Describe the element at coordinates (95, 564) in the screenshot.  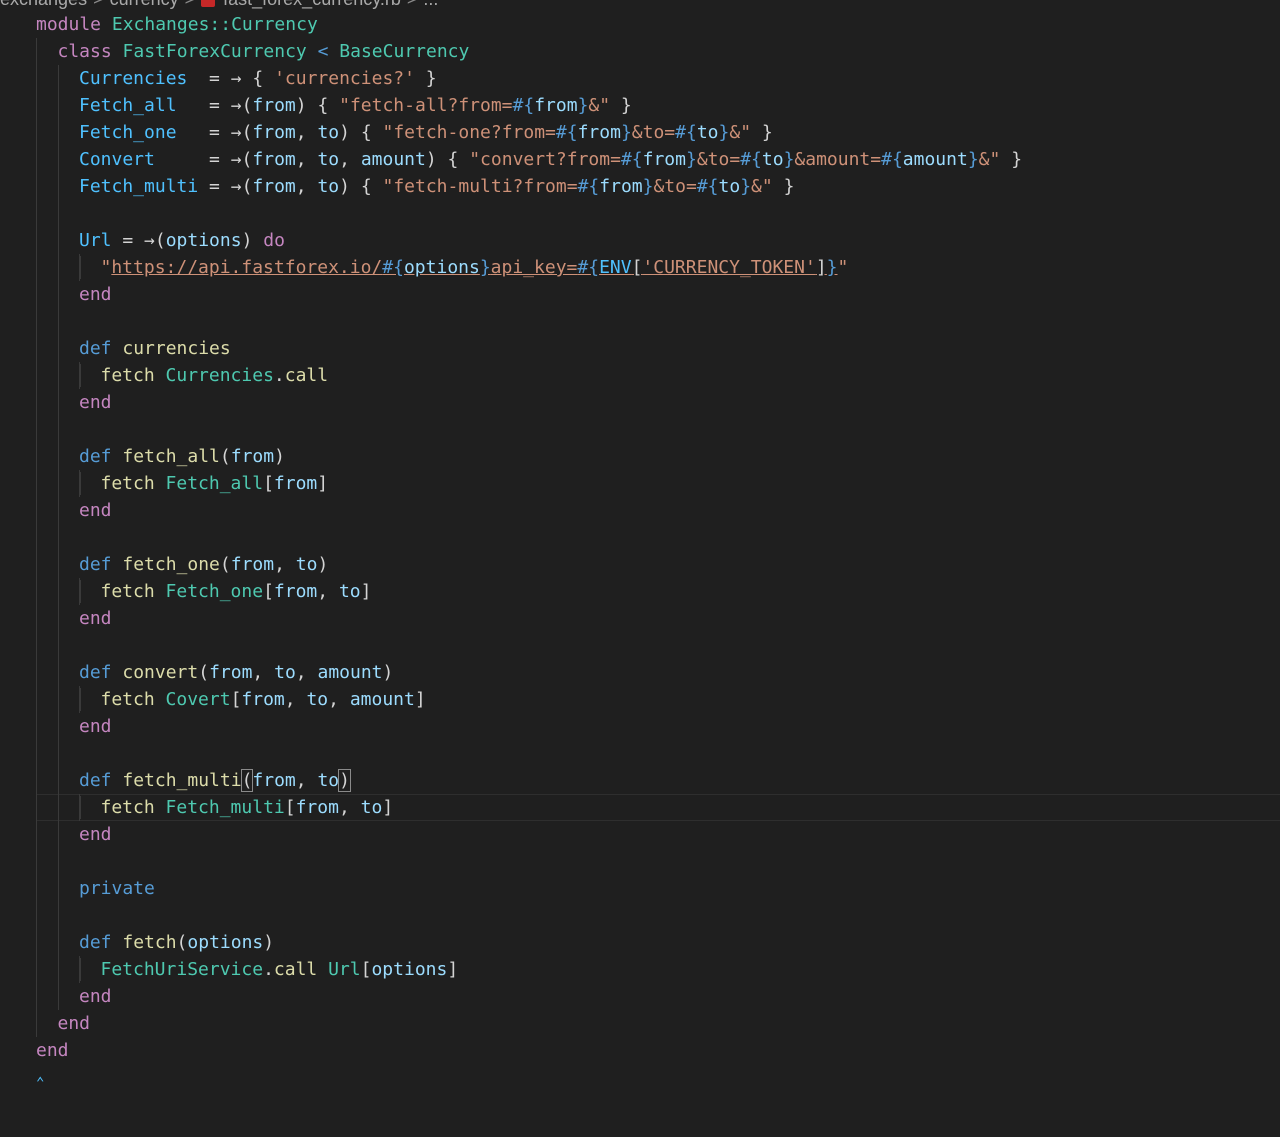
I see `code-token: def` at that location.